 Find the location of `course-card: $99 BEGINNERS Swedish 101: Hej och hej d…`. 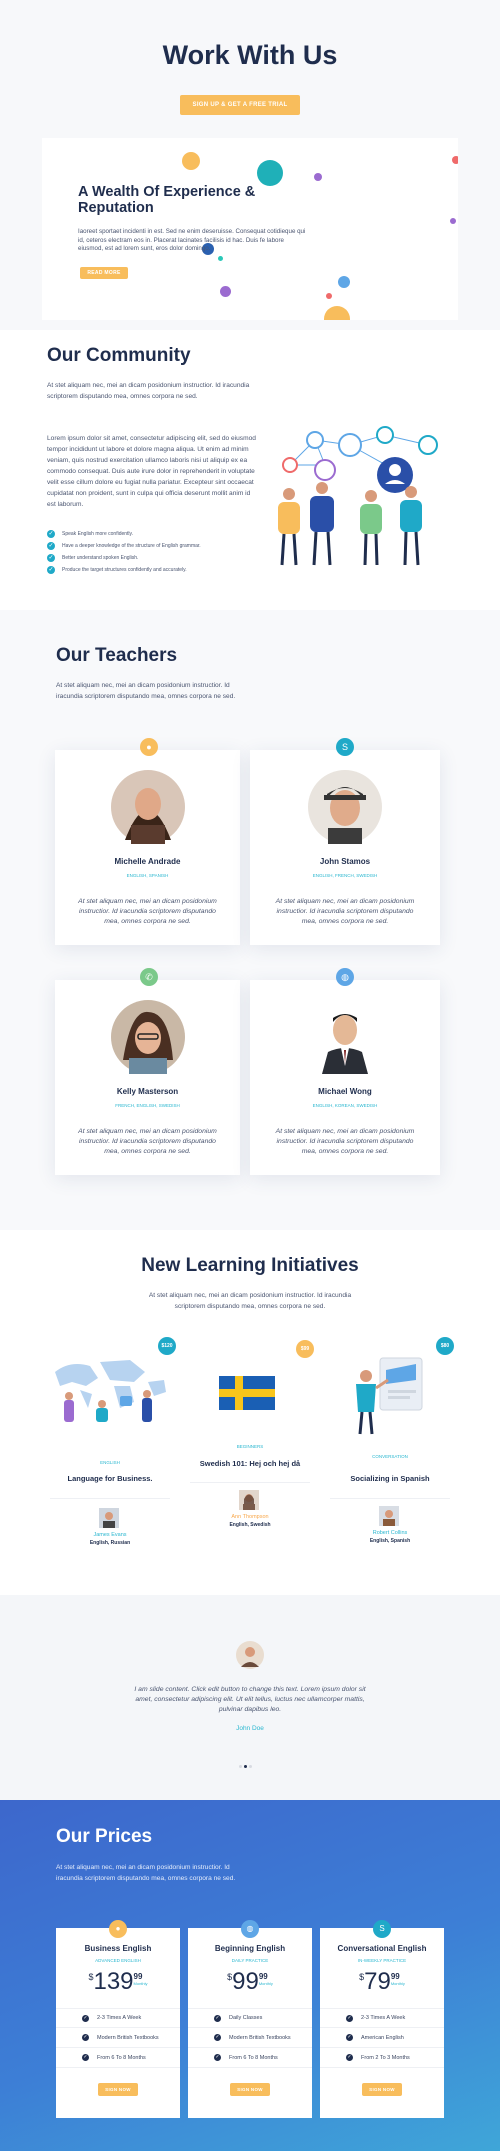

course-card: $99 BEGINNERS Swedish 101: Hej och hej d… is located at coordinates (250, 1450).